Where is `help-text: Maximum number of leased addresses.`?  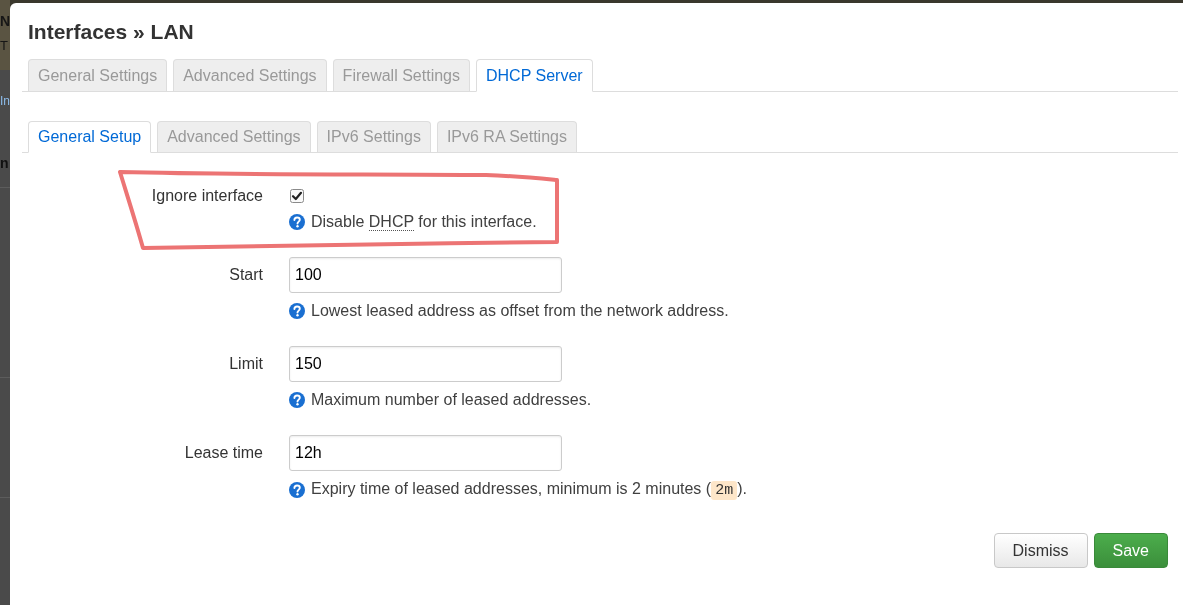 help-text: Maximum number of leased addresses. is located at coordinates (451, 400).